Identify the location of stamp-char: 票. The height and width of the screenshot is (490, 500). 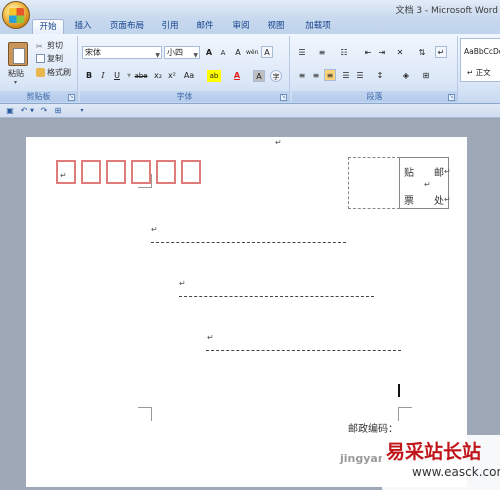
(409, 201).